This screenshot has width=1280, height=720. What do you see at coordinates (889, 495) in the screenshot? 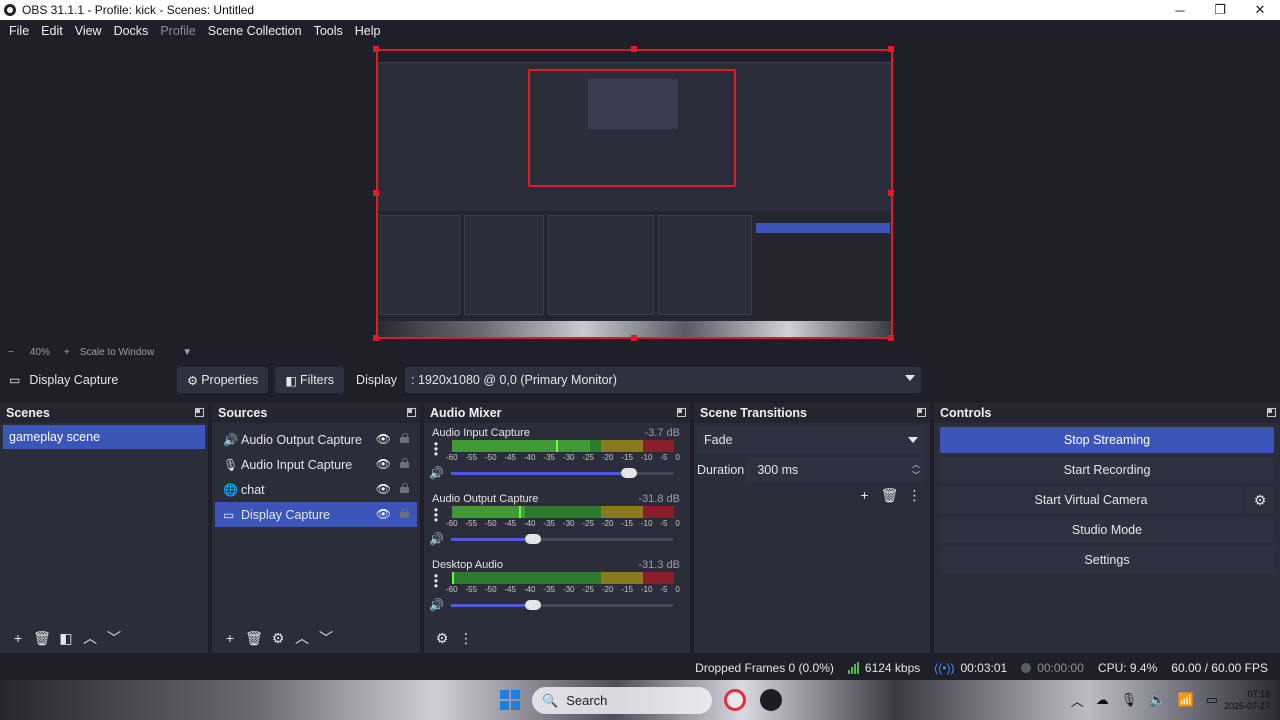
I see `remove-transition-icon: 🗑` at bounding box center [889, 495].